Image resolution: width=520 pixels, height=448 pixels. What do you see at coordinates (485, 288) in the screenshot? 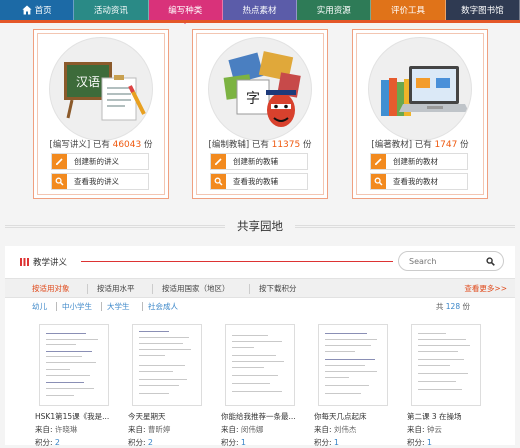
I see `view-more-link: 查看更多>>` at bounding box center [485, 288].